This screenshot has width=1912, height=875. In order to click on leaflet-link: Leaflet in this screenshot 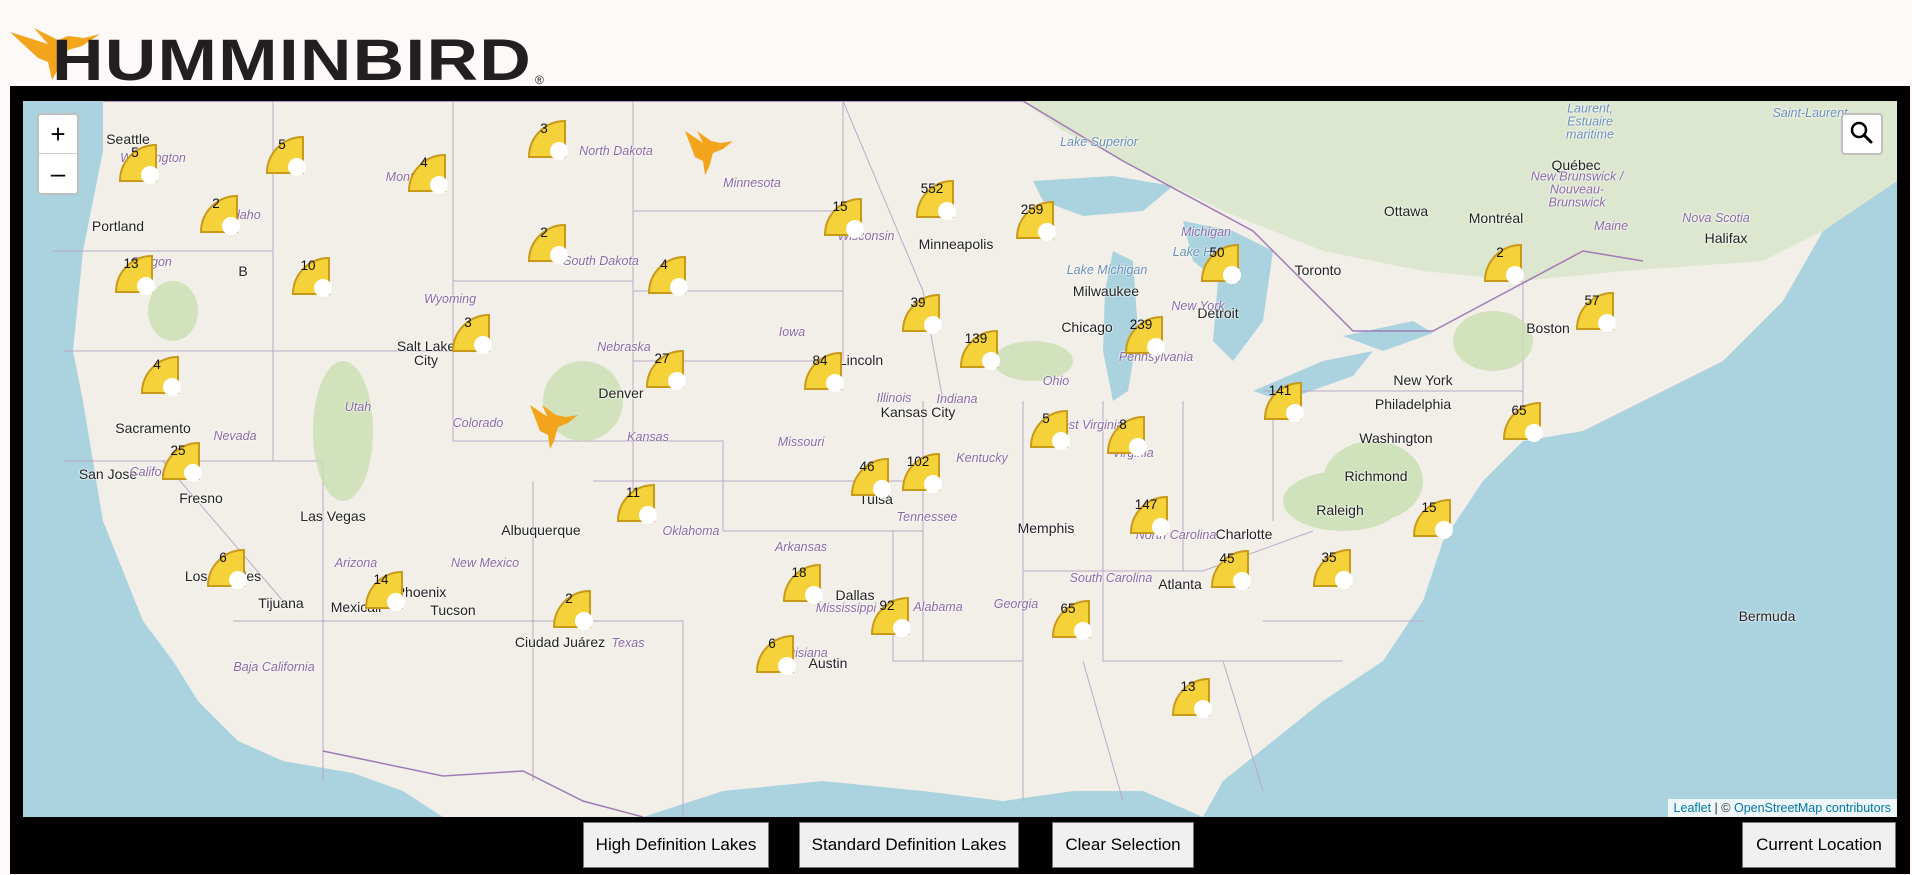, I will do `click(1693, 808)`.